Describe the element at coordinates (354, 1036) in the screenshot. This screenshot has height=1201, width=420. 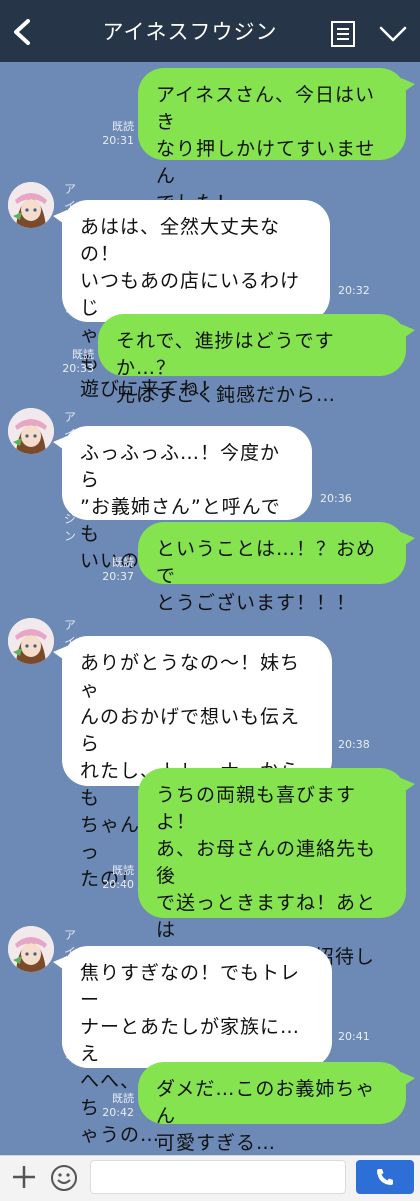
I see `timestamp: 20:41` at that location.